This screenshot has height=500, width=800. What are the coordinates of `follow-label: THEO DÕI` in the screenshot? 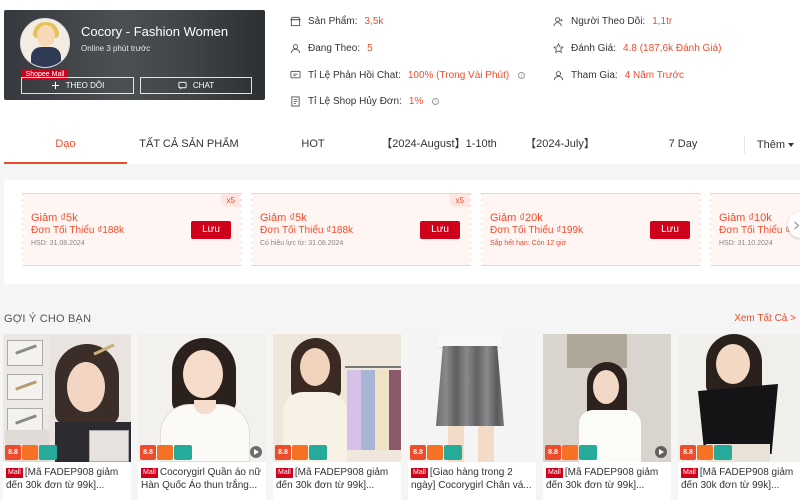 It's located at (85, 85).